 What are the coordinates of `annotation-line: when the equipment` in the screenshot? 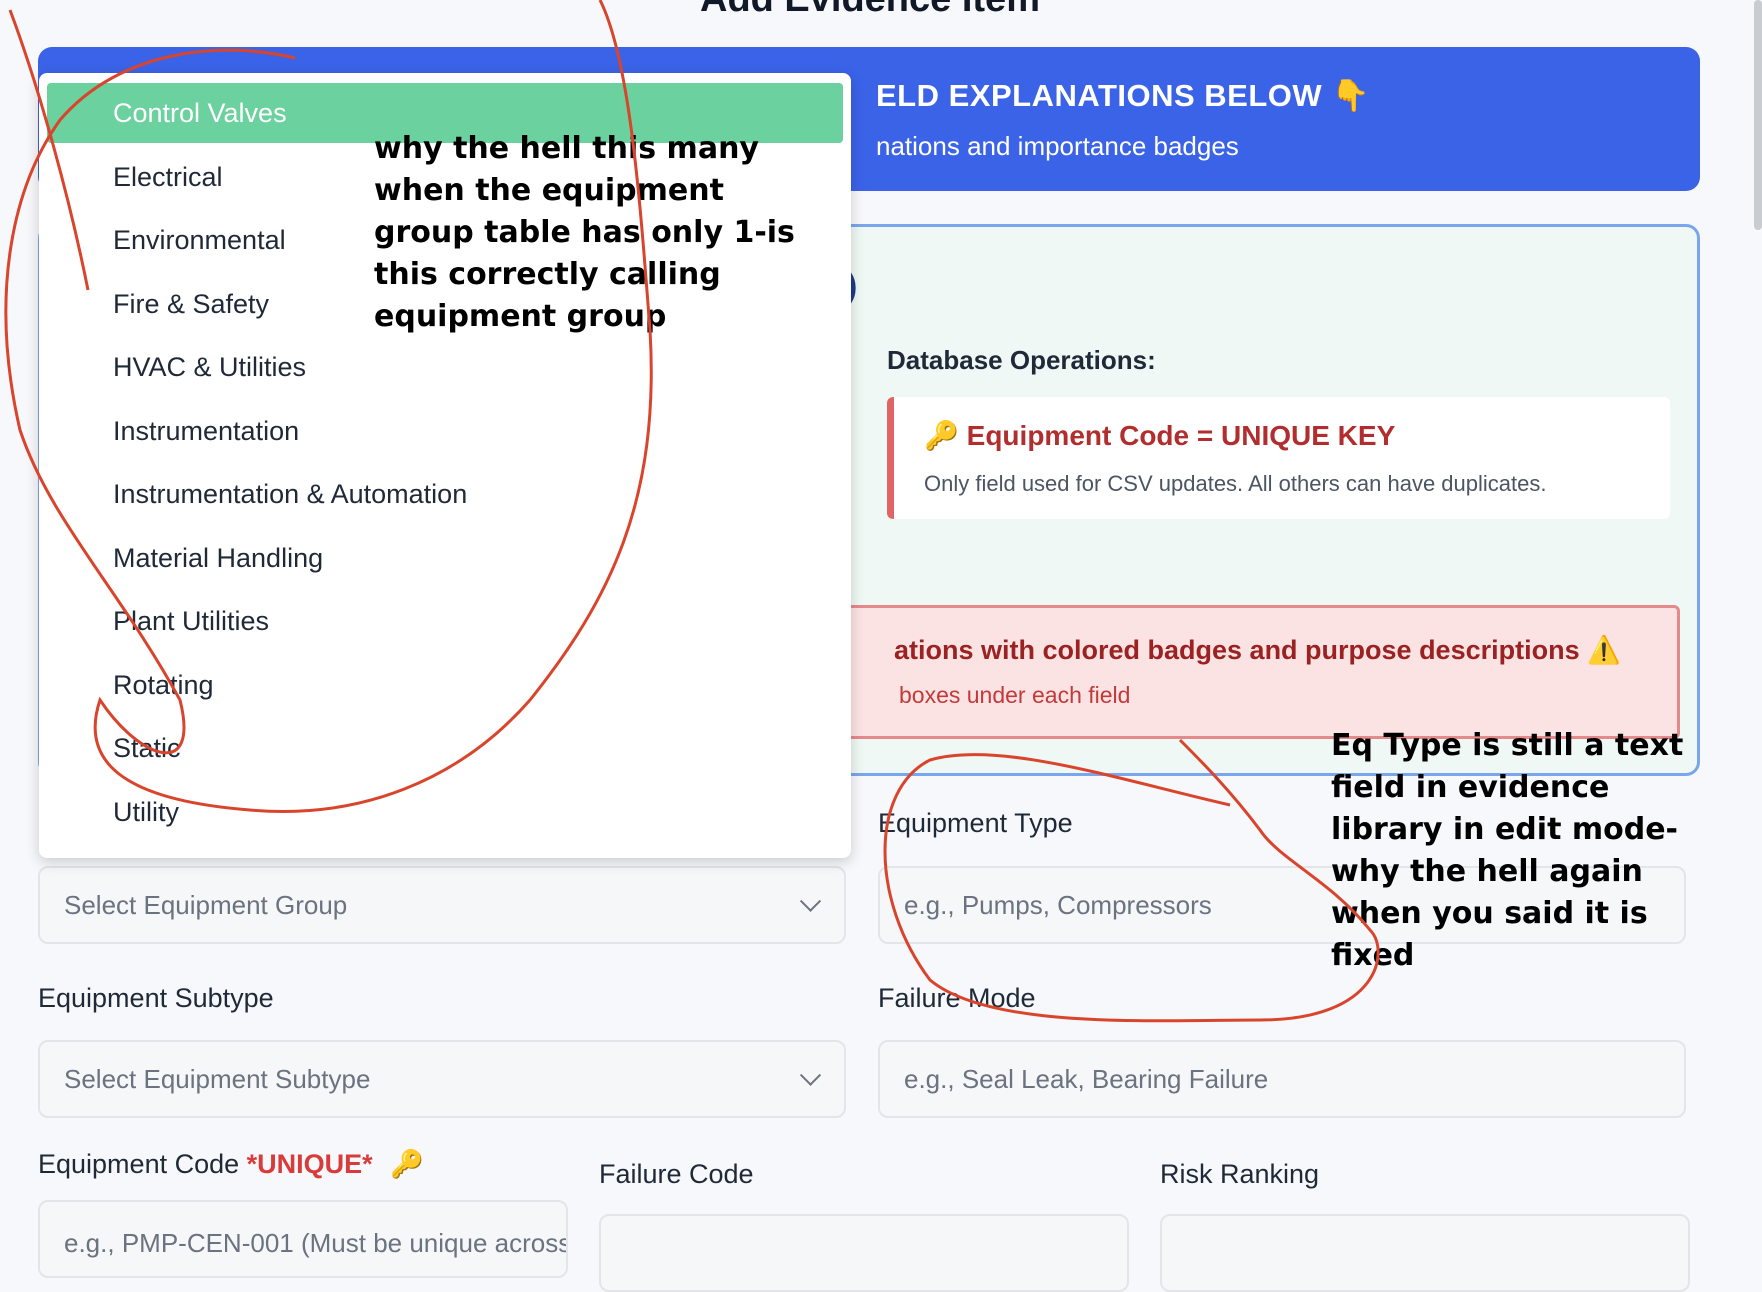 It's located at (549, 190).